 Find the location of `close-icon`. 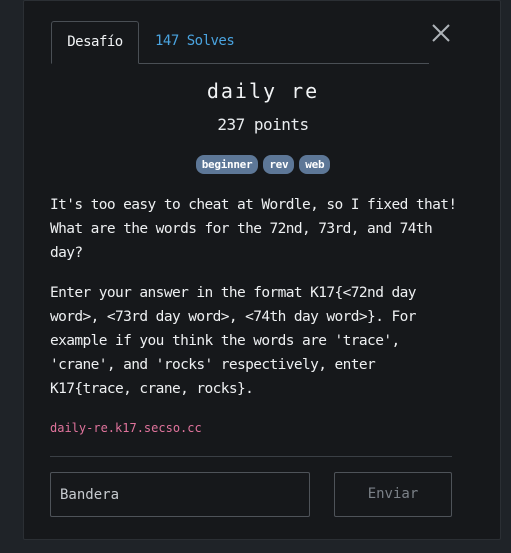

close-icon is located at coordinates (441, 33).